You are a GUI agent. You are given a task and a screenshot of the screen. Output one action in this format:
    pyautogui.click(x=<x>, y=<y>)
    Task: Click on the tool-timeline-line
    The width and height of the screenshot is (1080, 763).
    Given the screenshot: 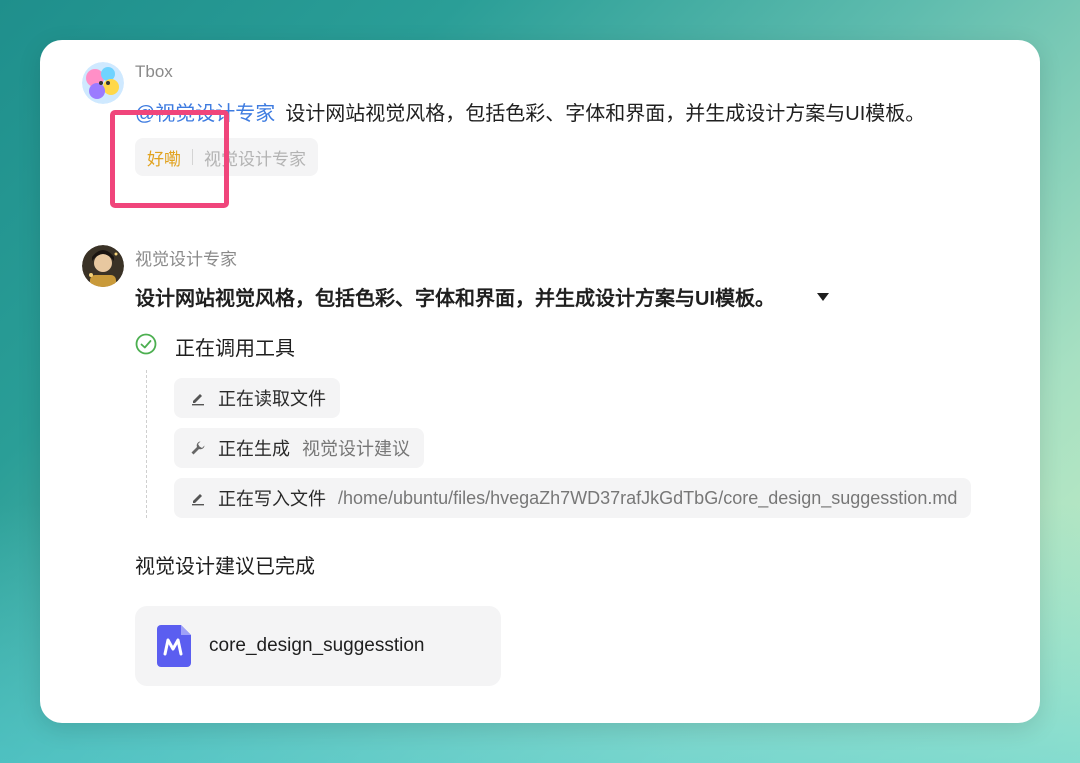 What is the action you would take?
    pyautogui.click(x=146, y=444)
    